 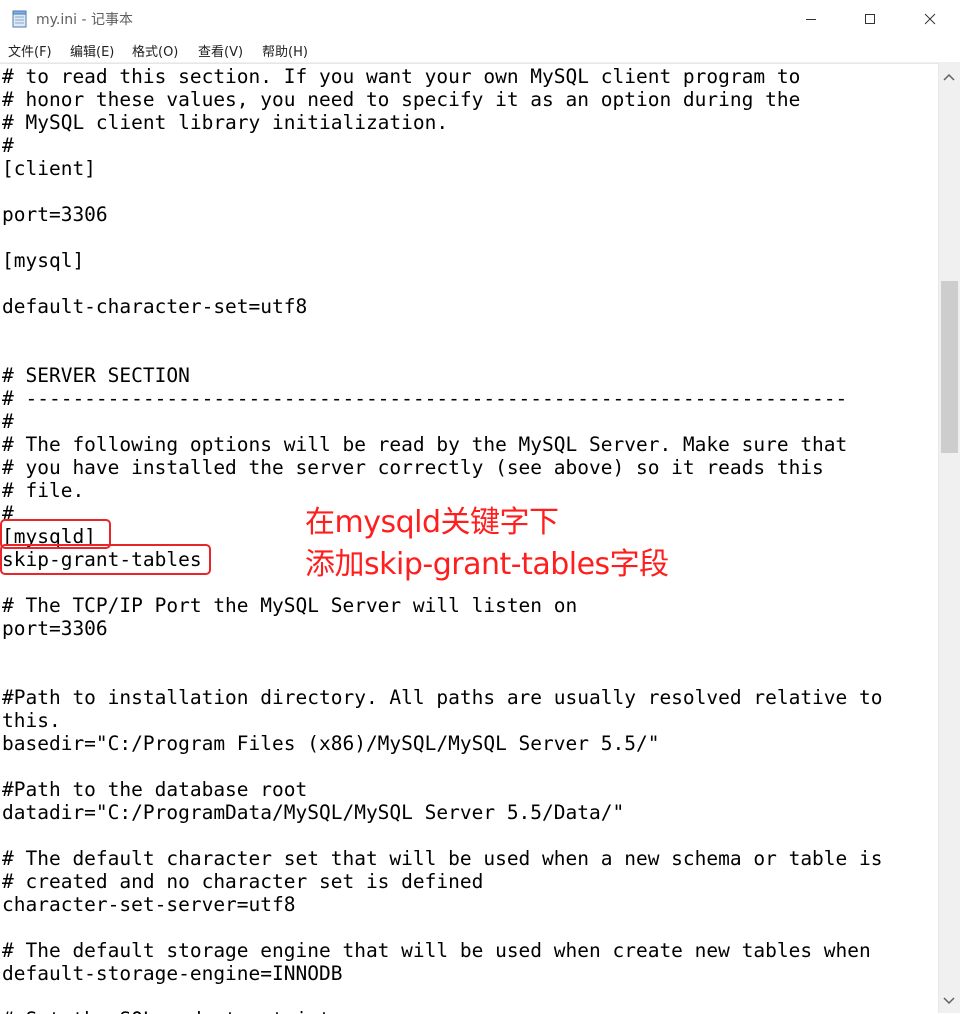 What do you see at coordinates (43, 260) in the screenshot?
I see `editor-line: [mysql]` at bounding box center [43, 260].